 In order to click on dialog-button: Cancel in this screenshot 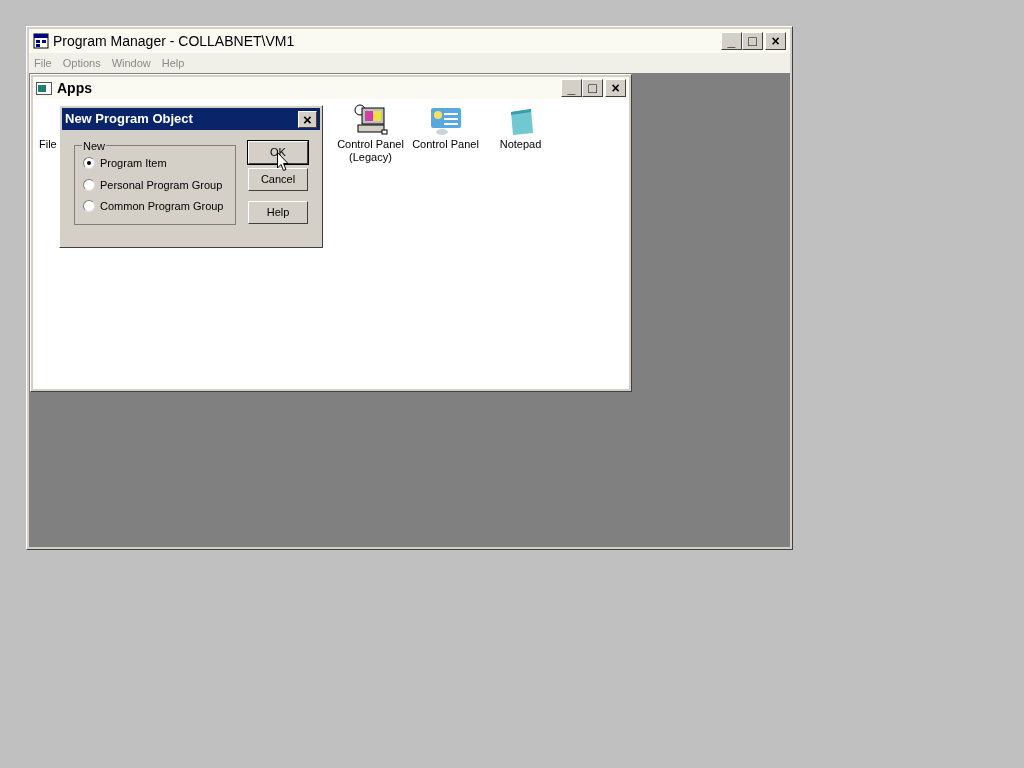, I will do `click(278, 179)`.